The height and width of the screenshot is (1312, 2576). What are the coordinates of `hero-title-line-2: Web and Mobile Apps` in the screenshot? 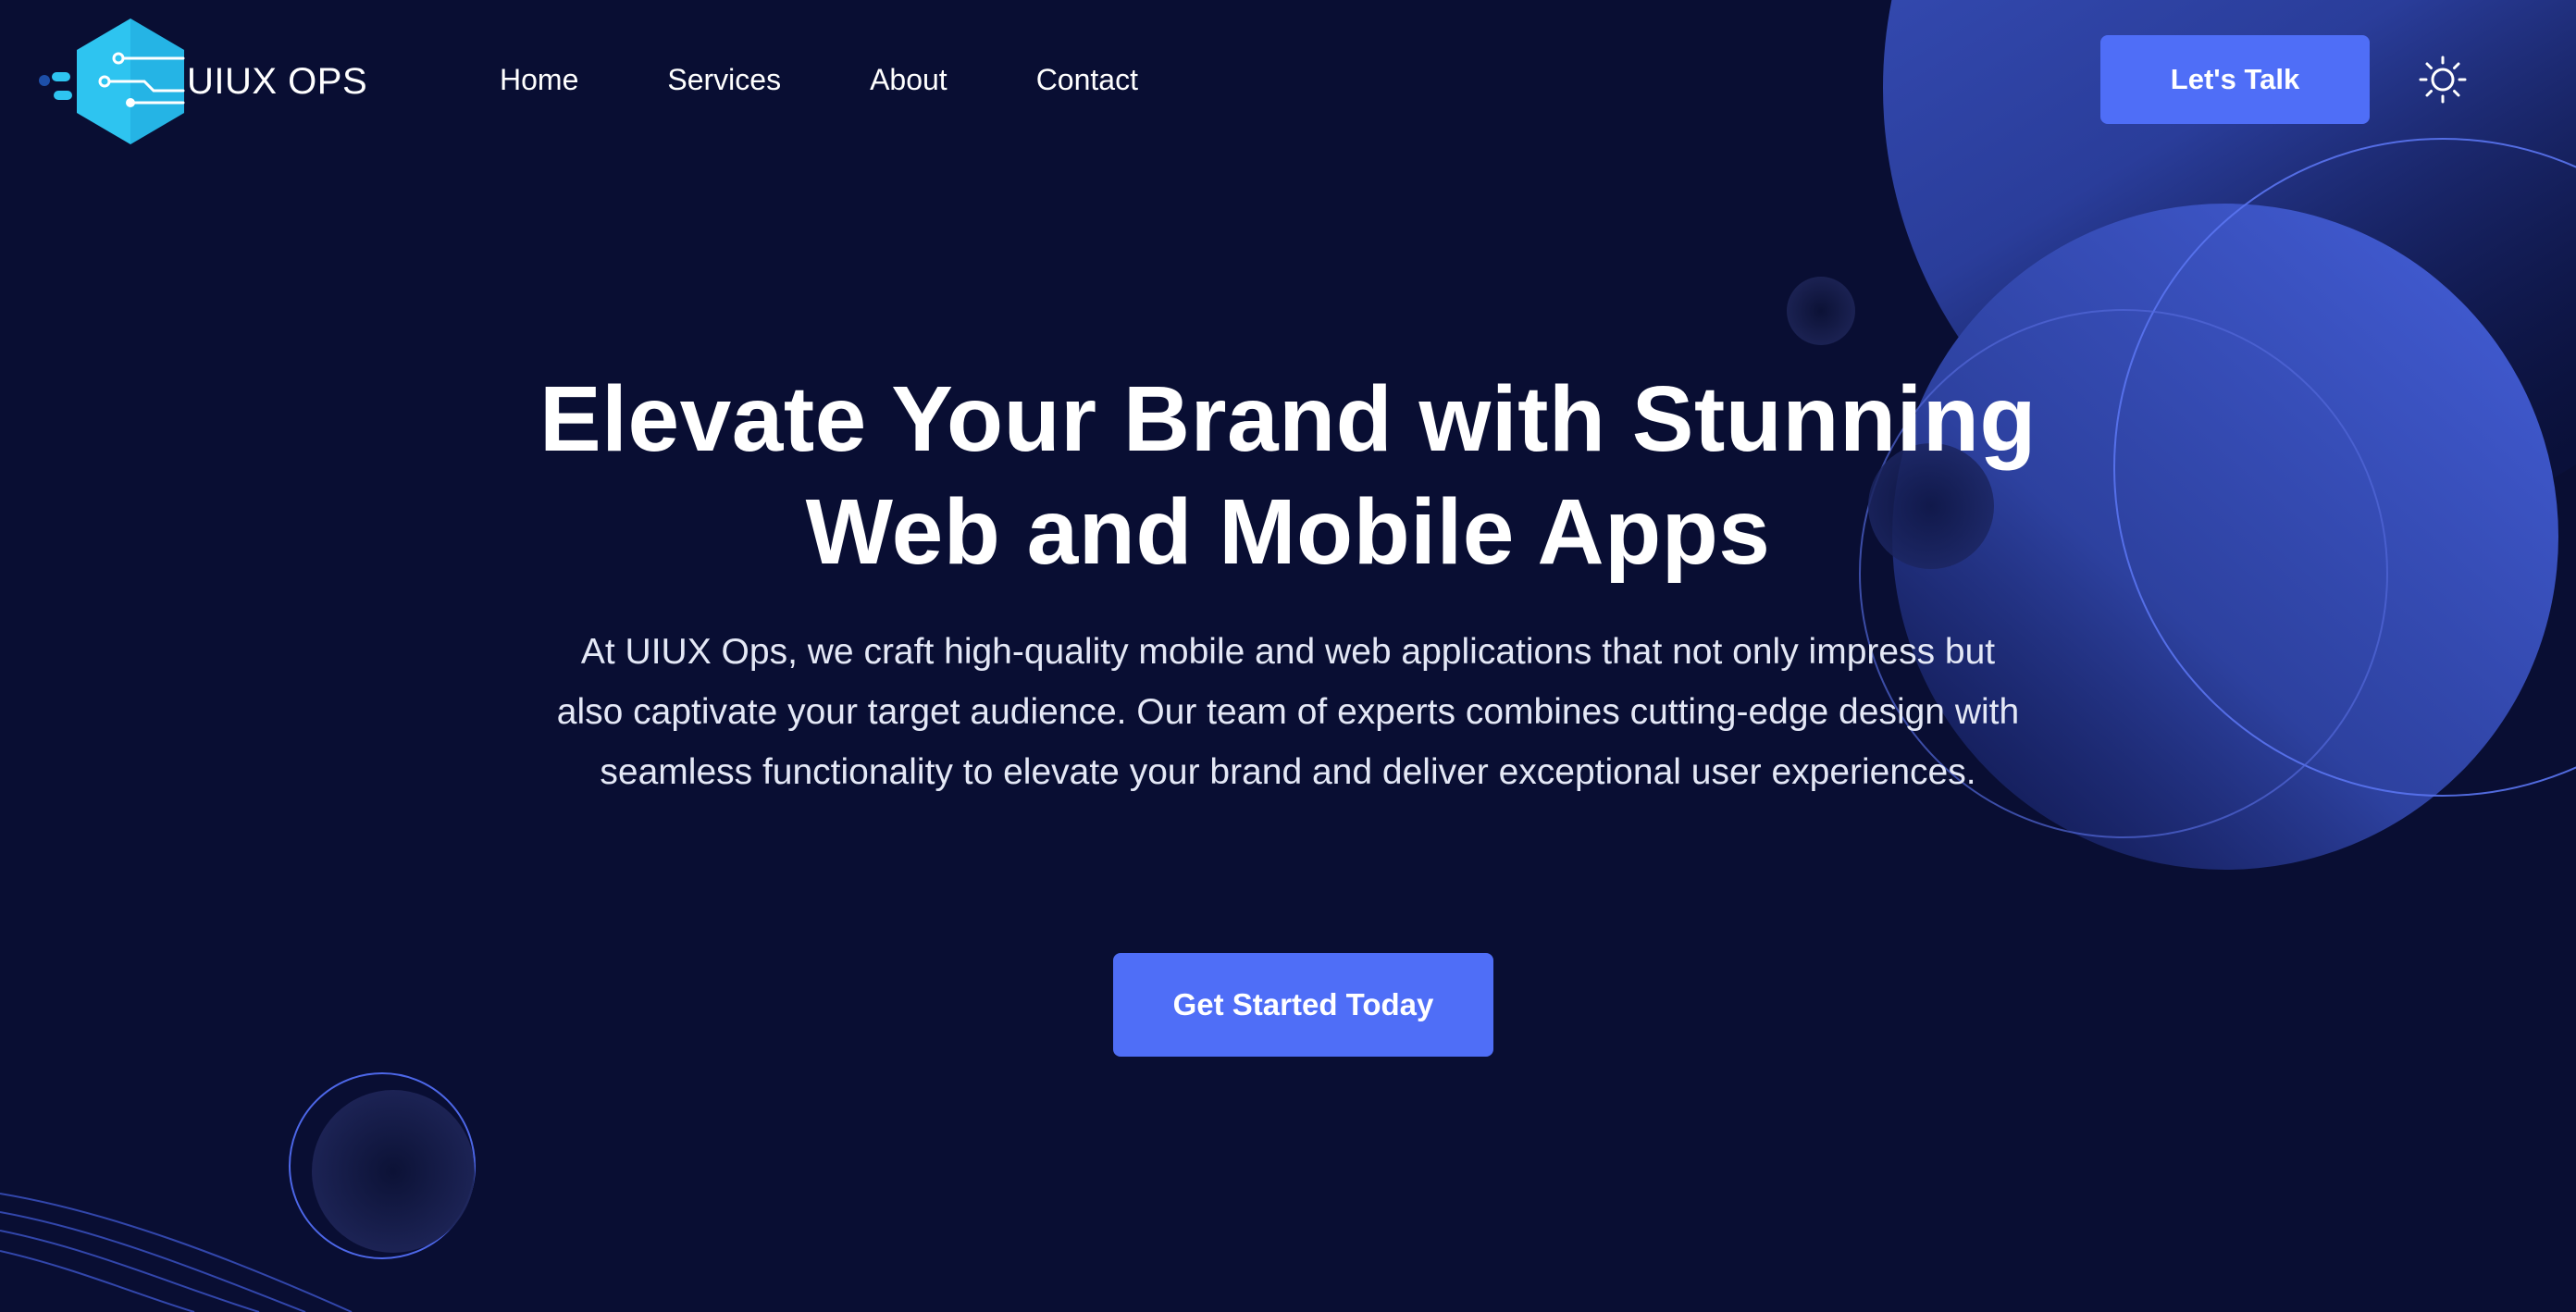 It's located at (1288, 532).